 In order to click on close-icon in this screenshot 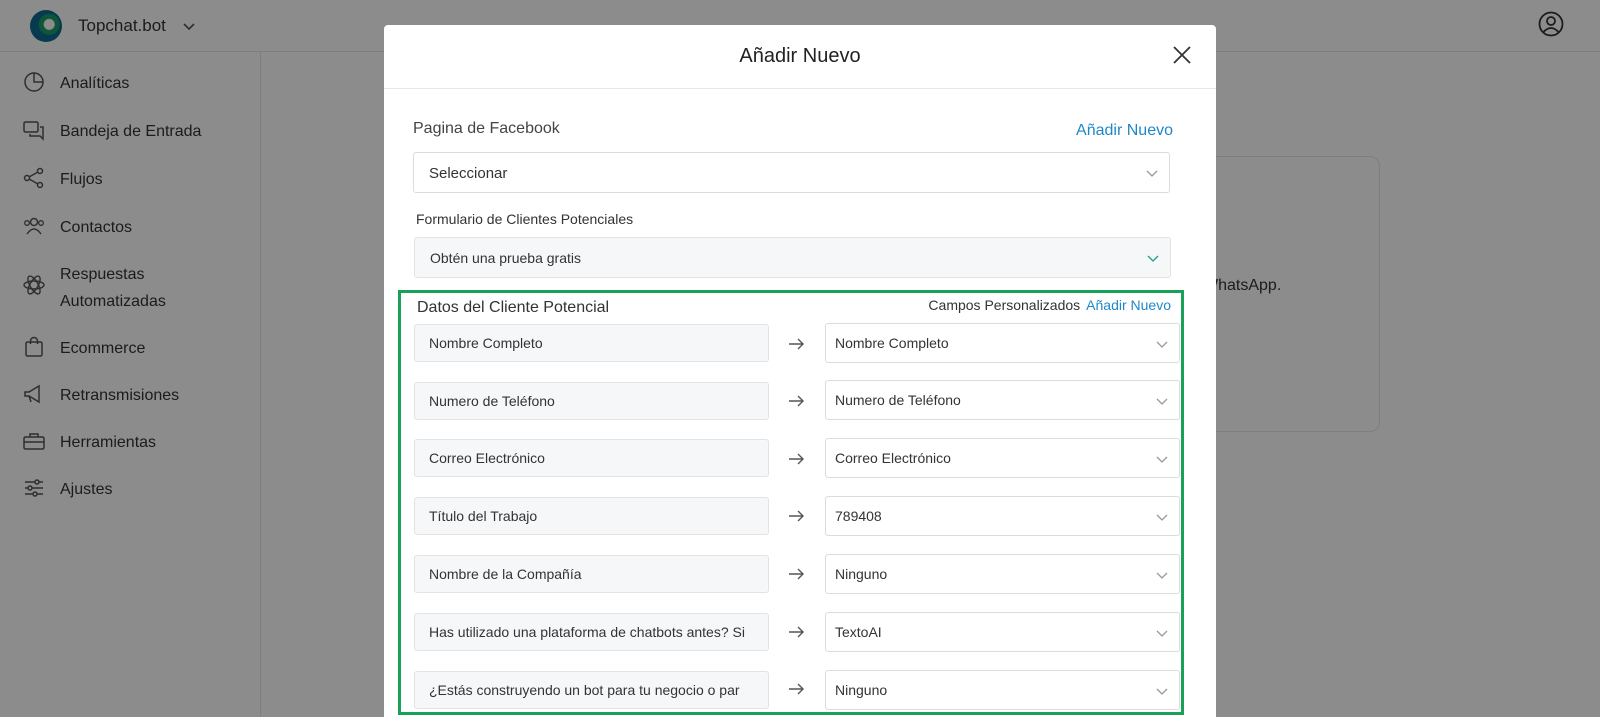, I will do `click(1182, 55)`.